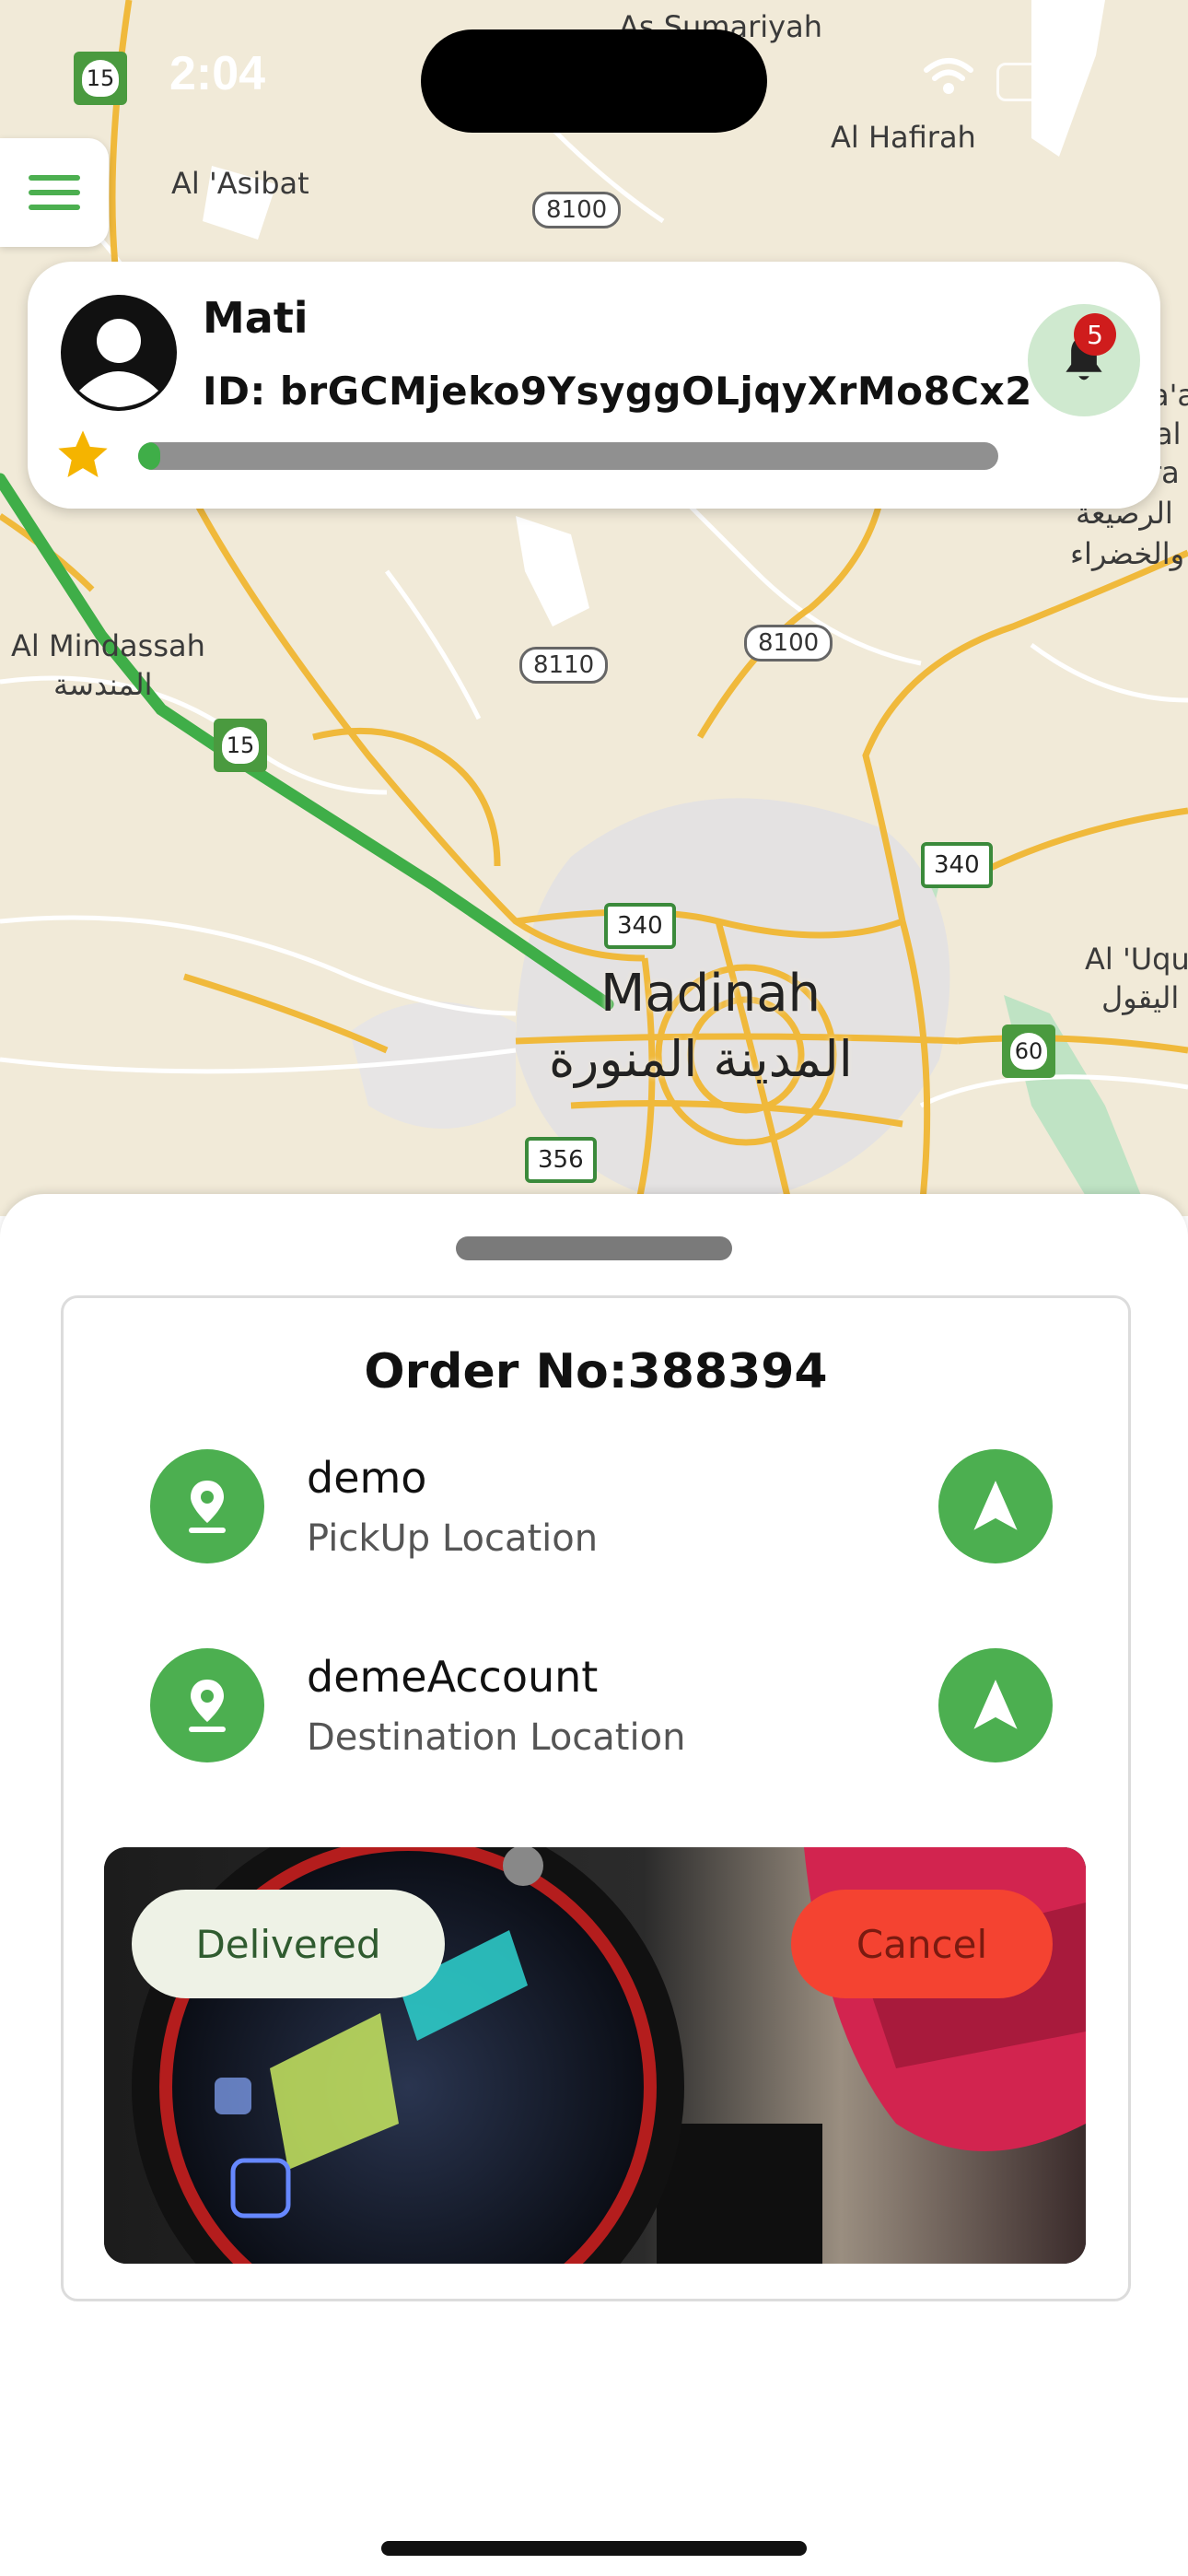 The width and height of the screenshot is (1188, 2576). I want to click on destination-pin-button, so click(207, 1705).